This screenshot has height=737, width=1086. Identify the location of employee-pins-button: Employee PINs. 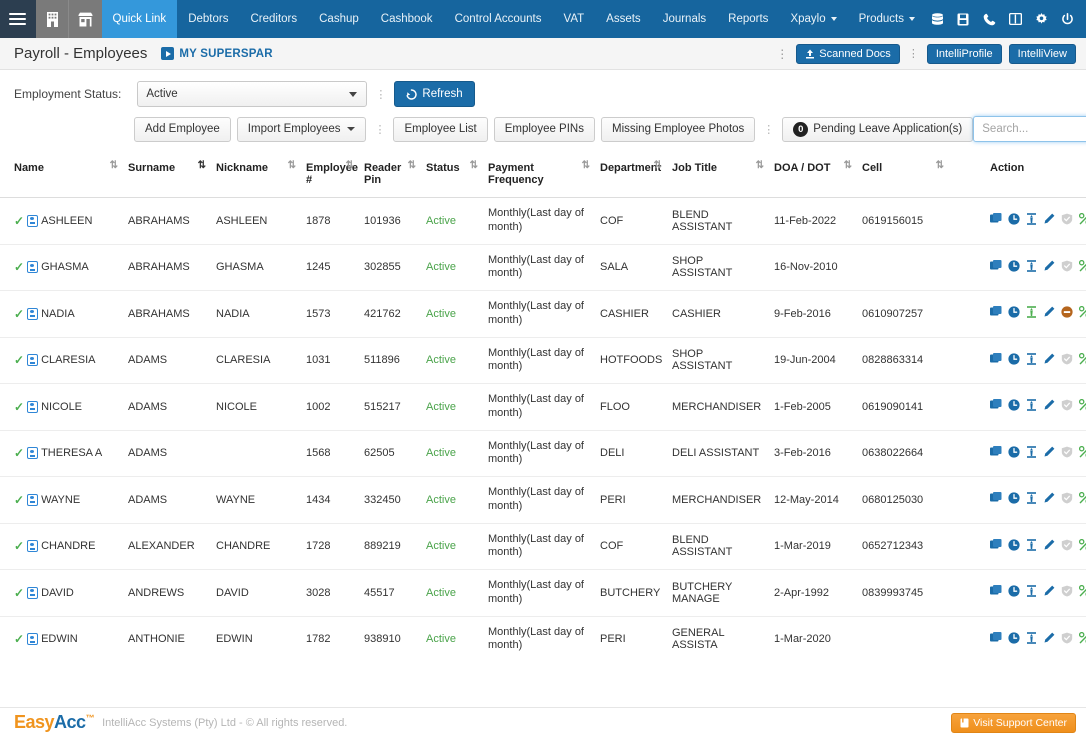
(544, 129).